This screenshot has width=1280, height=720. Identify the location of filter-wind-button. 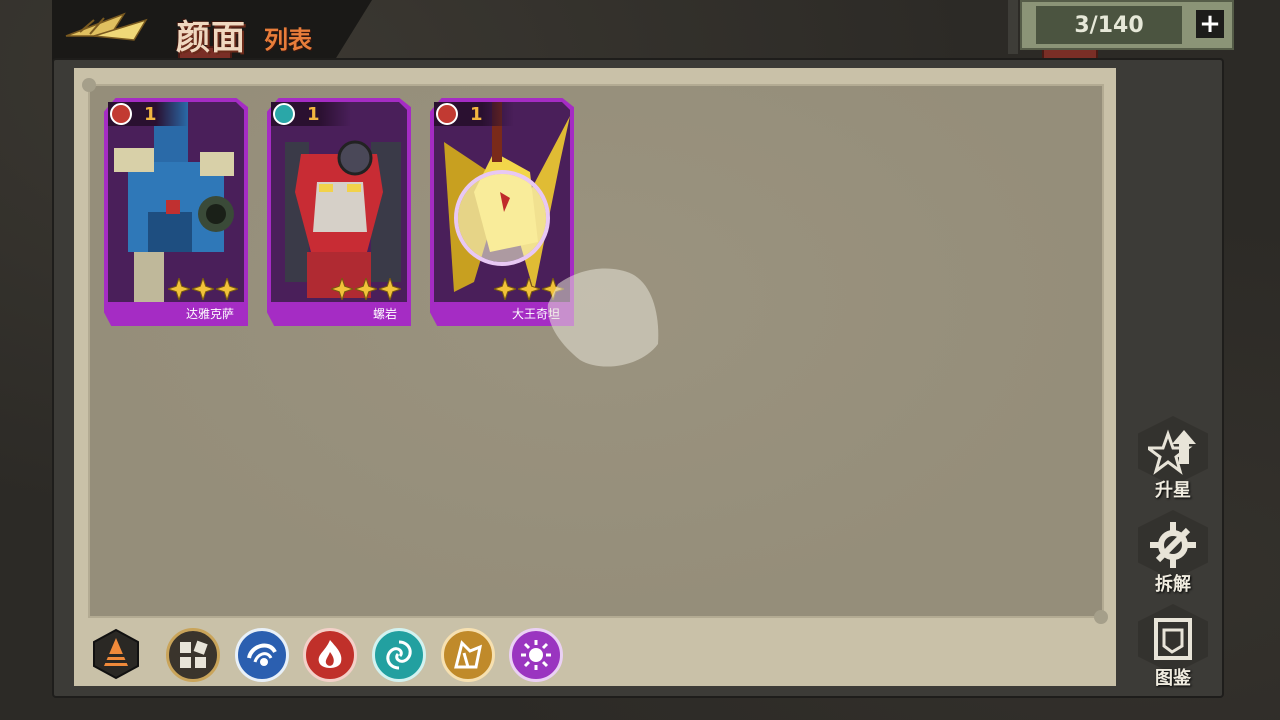
(399, 655).